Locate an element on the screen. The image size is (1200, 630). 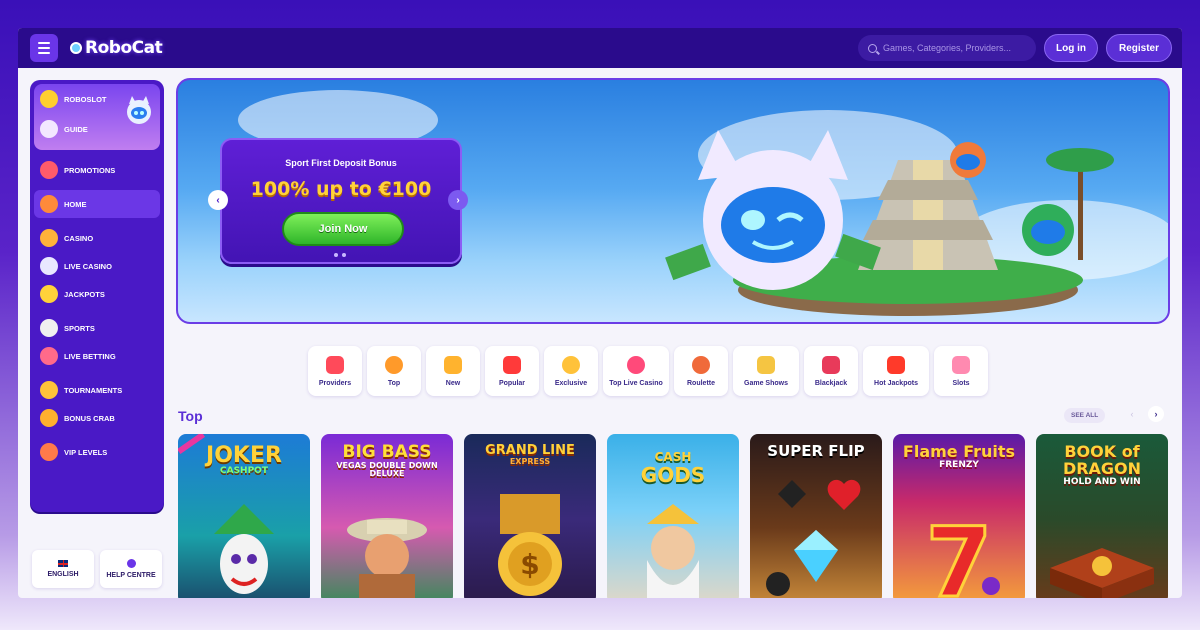
category-popular: Popular is located at coordinates (512, 371).